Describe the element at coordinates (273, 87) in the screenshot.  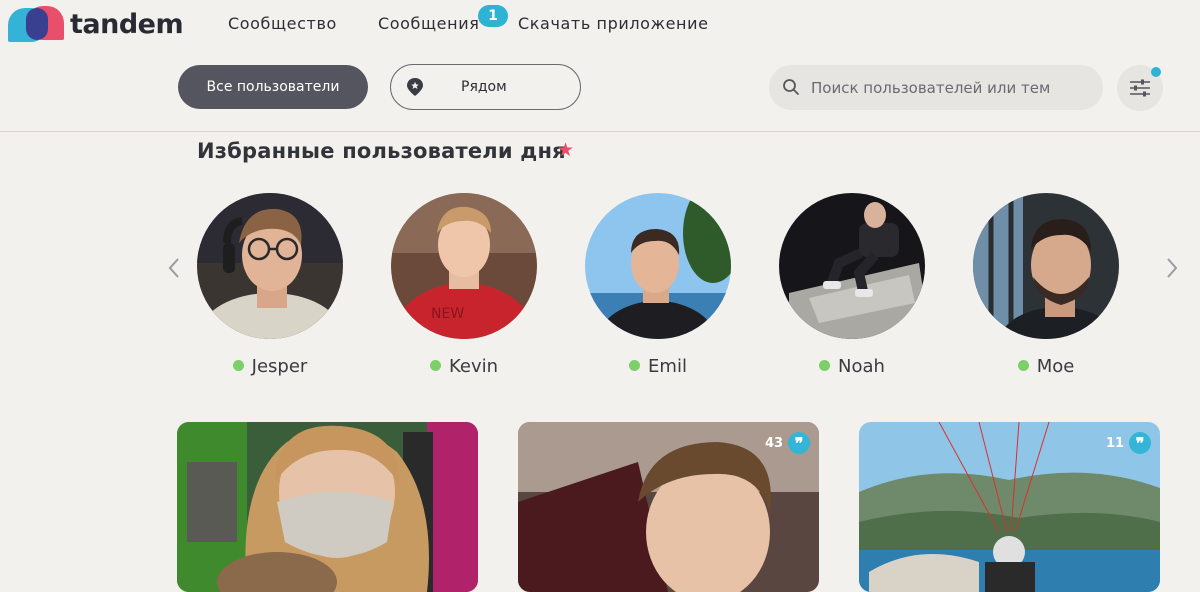
I see `all-users-button: Все пользователи` at that location.